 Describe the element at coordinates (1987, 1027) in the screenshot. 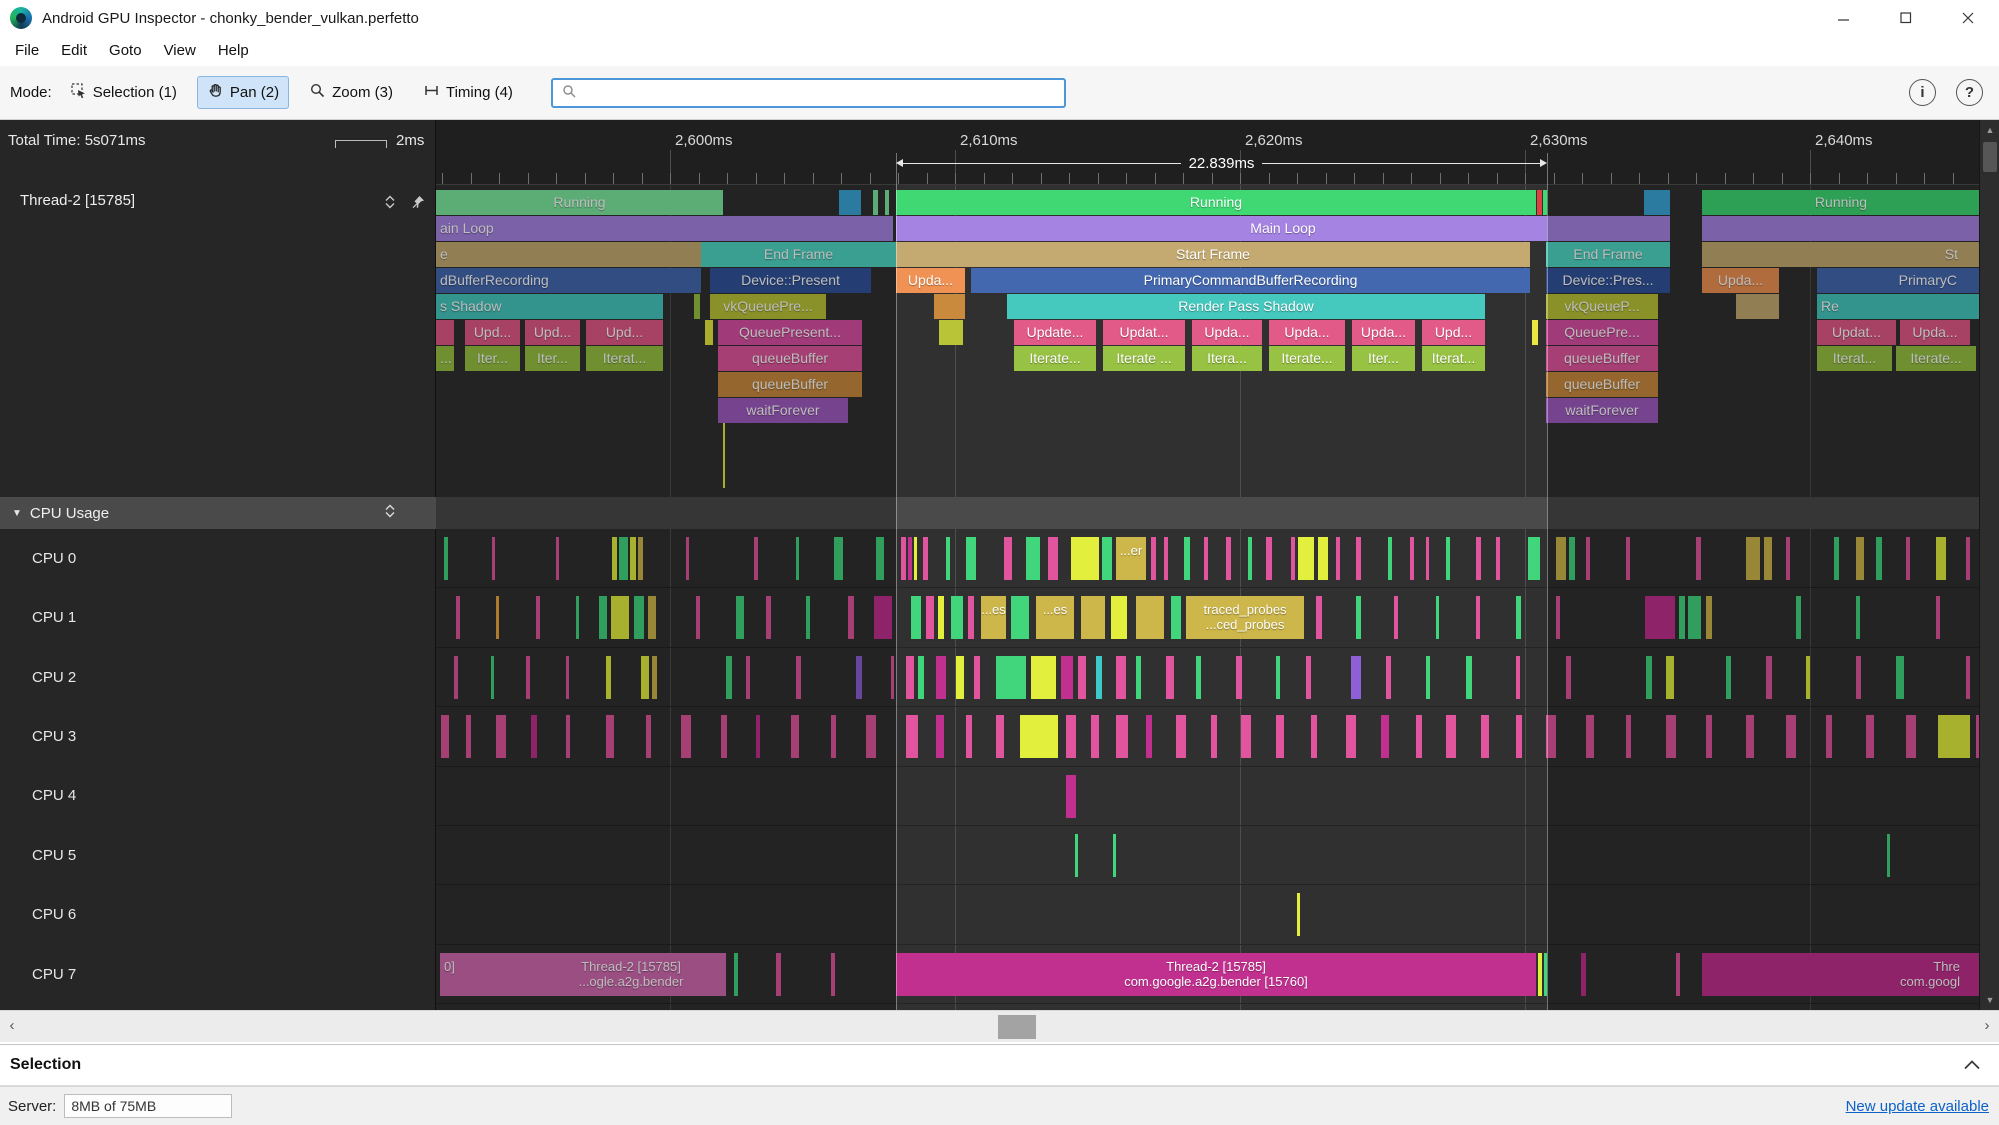

I see `scroll-right-icon: ›` at that location.